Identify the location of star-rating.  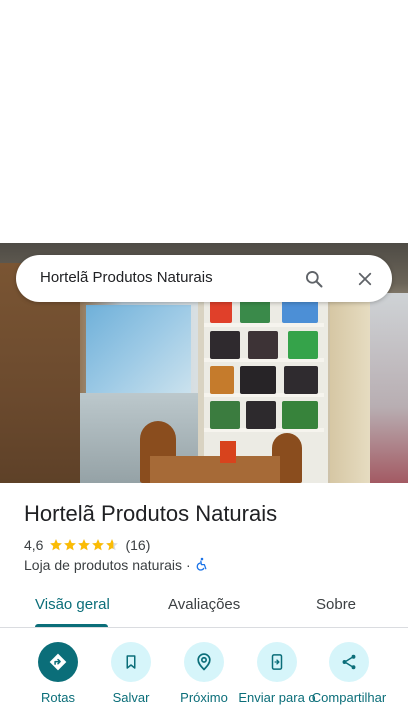
(84, 545).